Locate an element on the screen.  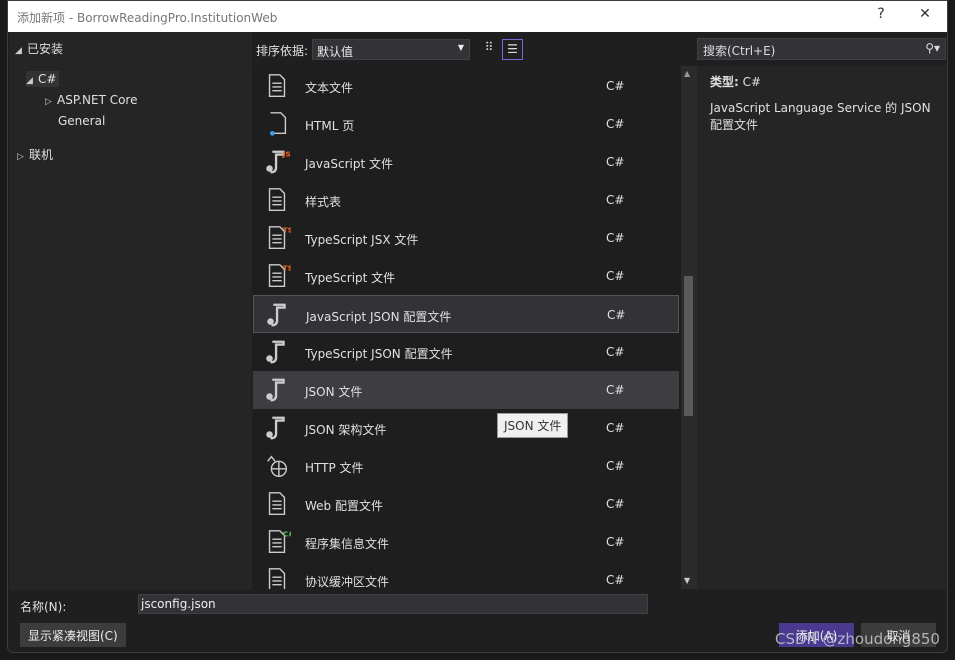
sort-label: 排序依据: is located at coordinates (282, 51).